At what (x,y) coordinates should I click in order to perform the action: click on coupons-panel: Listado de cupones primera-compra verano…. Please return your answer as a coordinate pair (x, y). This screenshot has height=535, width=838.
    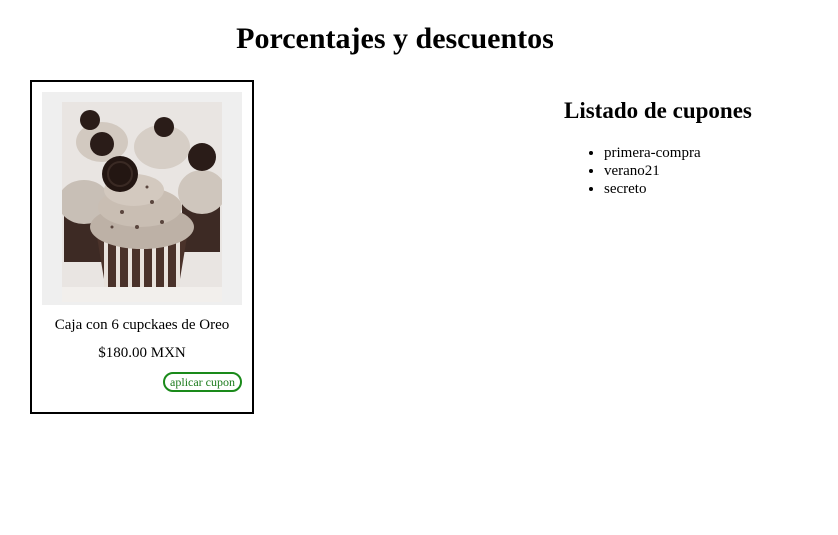
    Looking at the image, I should click on (694, 148).